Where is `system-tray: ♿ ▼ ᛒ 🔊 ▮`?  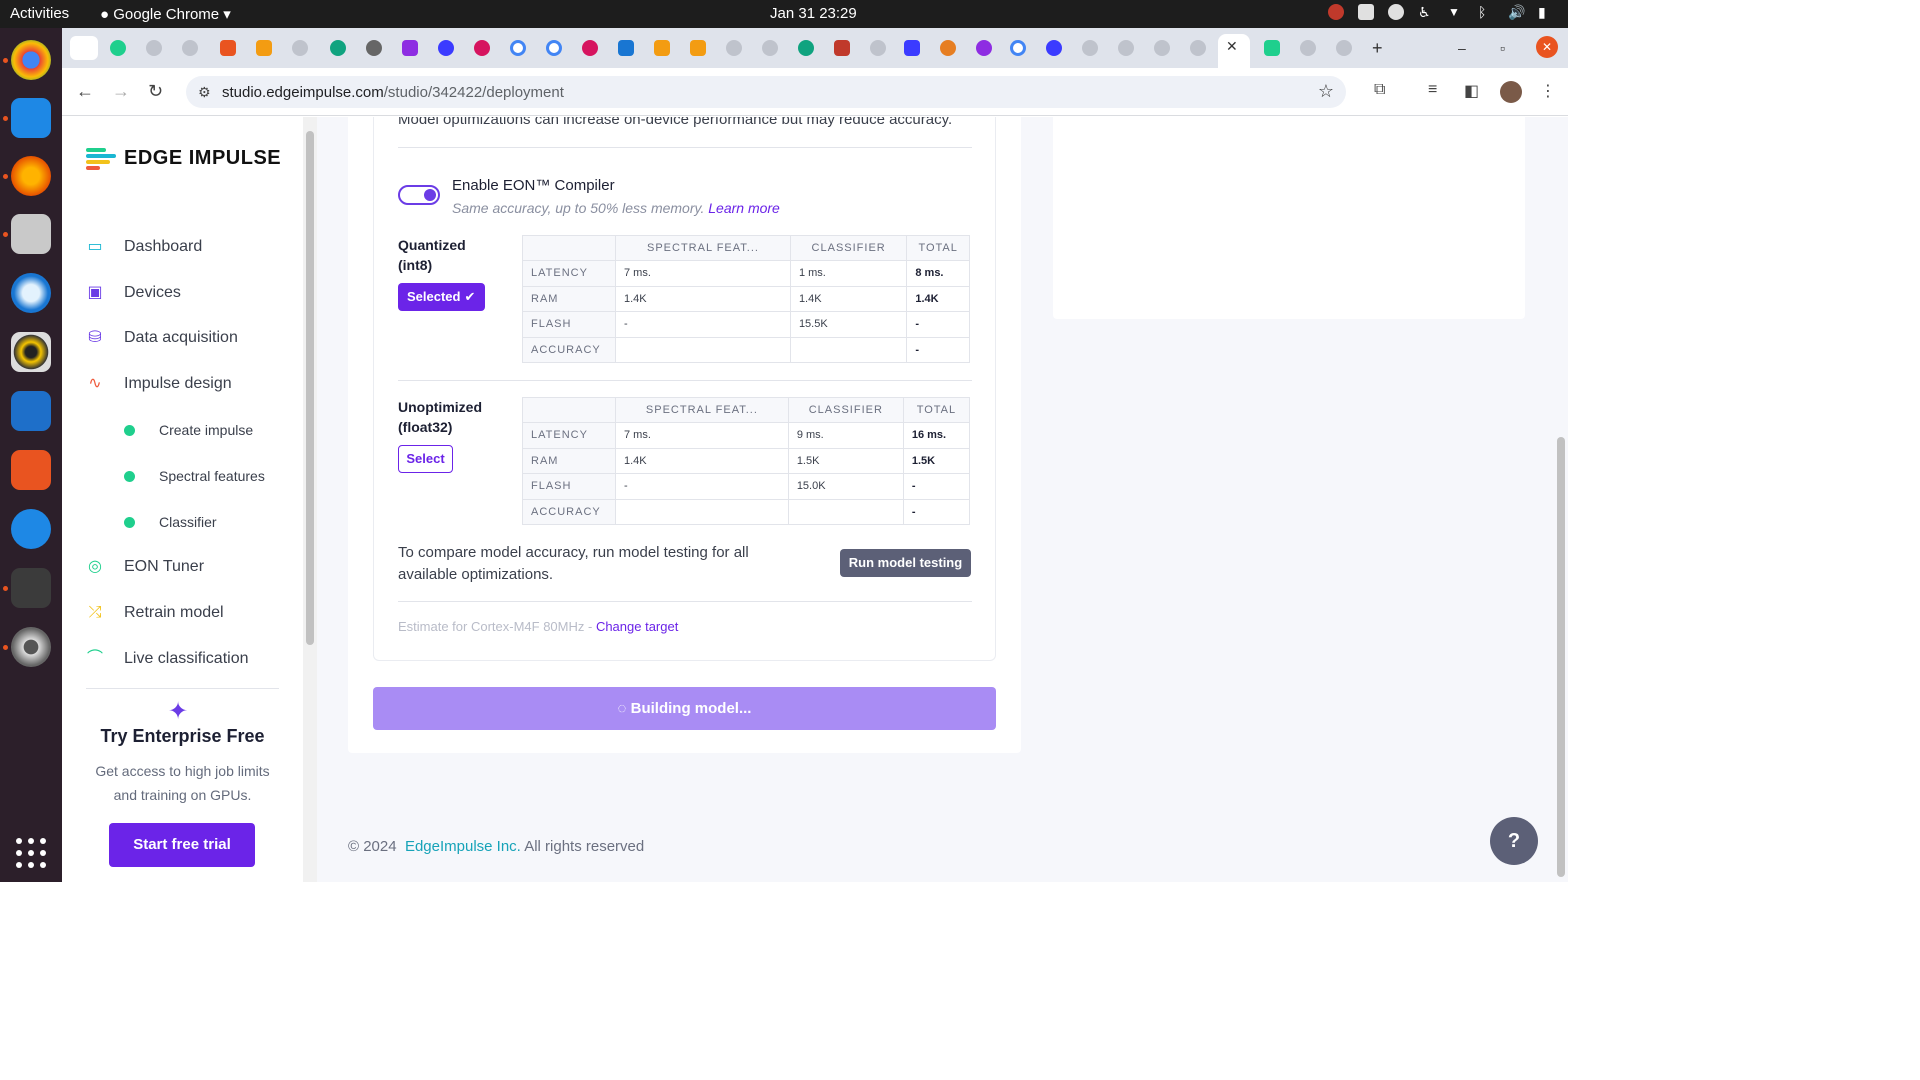 system-tray: ♿ ▼ ᛒ 🔊 ▮ is located at coordinates (1441, 12).